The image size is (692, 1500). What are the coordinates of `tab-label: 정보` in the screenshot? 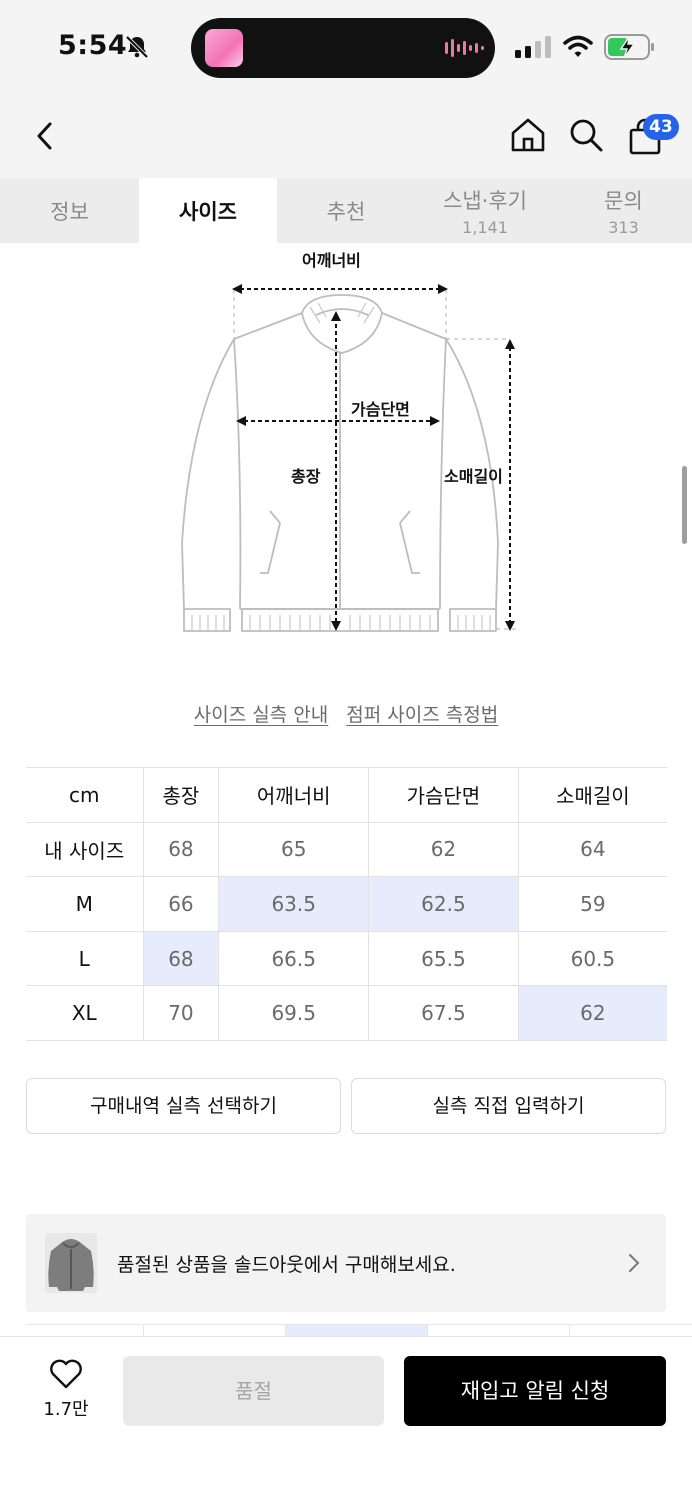 It's located at (69, 211).